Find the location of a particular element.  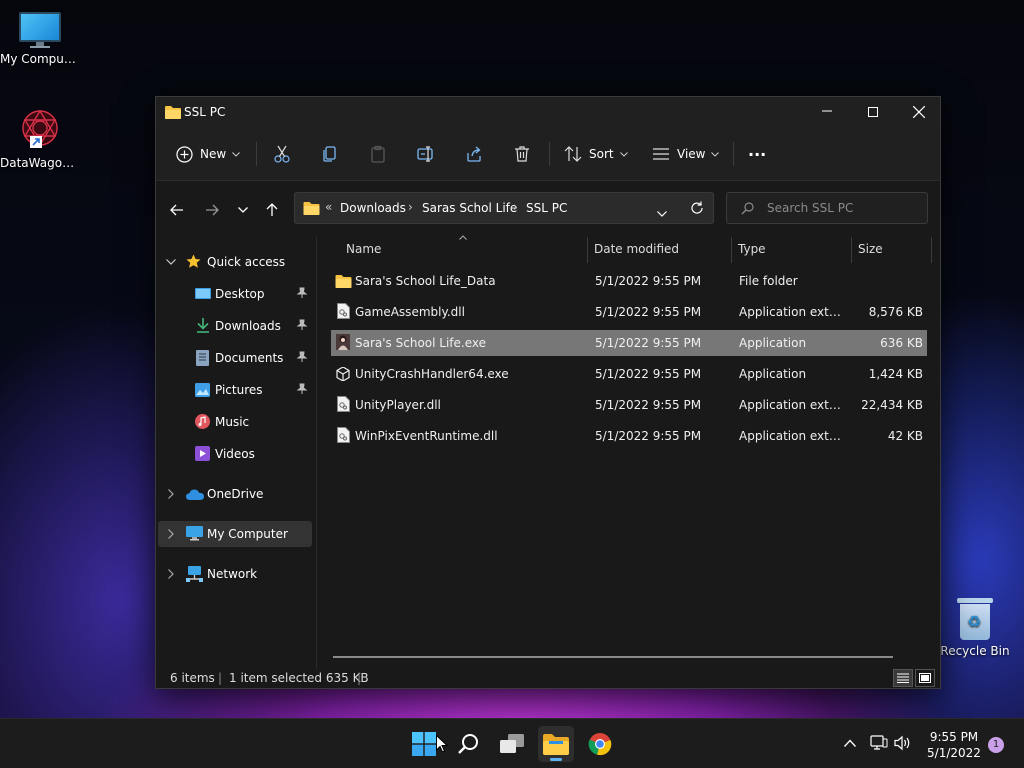

details-view-button is located at coordinates (903, 678).